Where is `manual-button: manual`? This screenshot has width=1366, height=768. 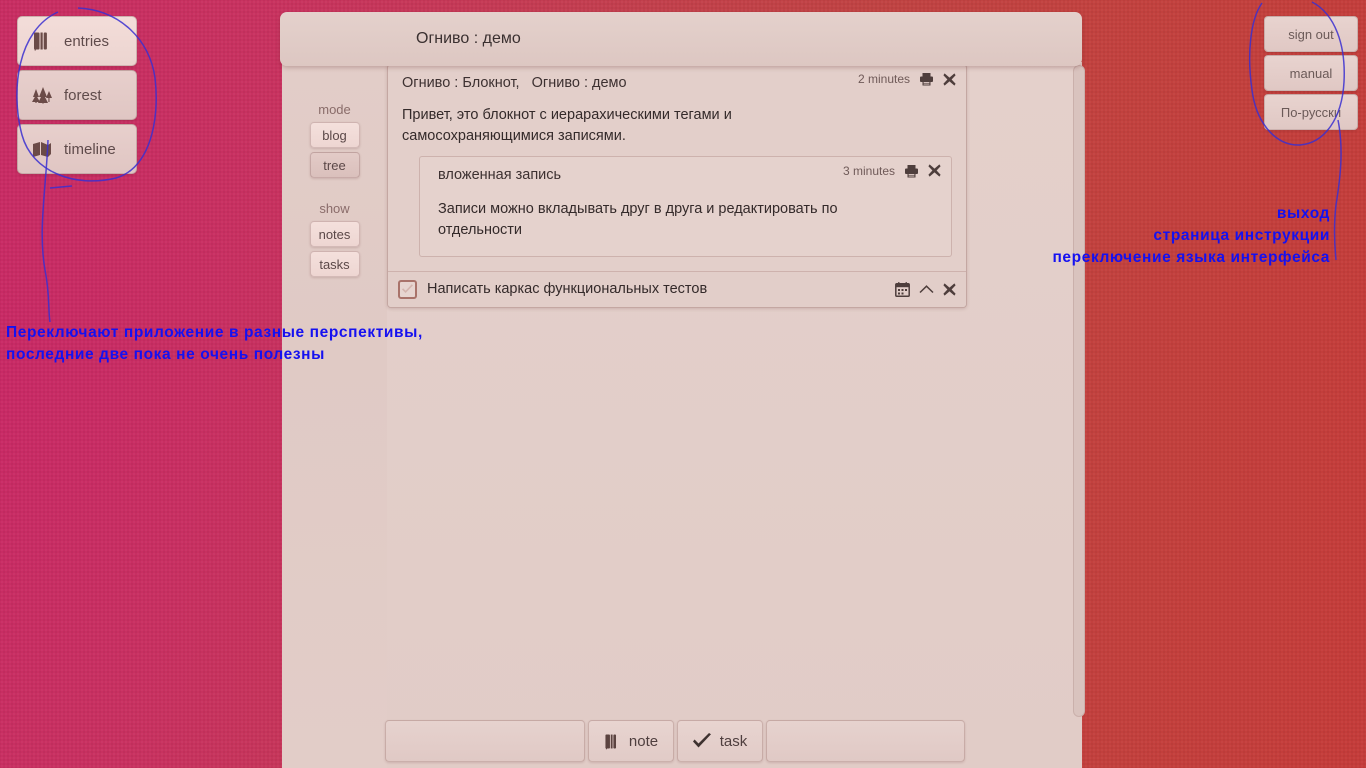
manual-button: manual is located at coordinates (1311, 73).